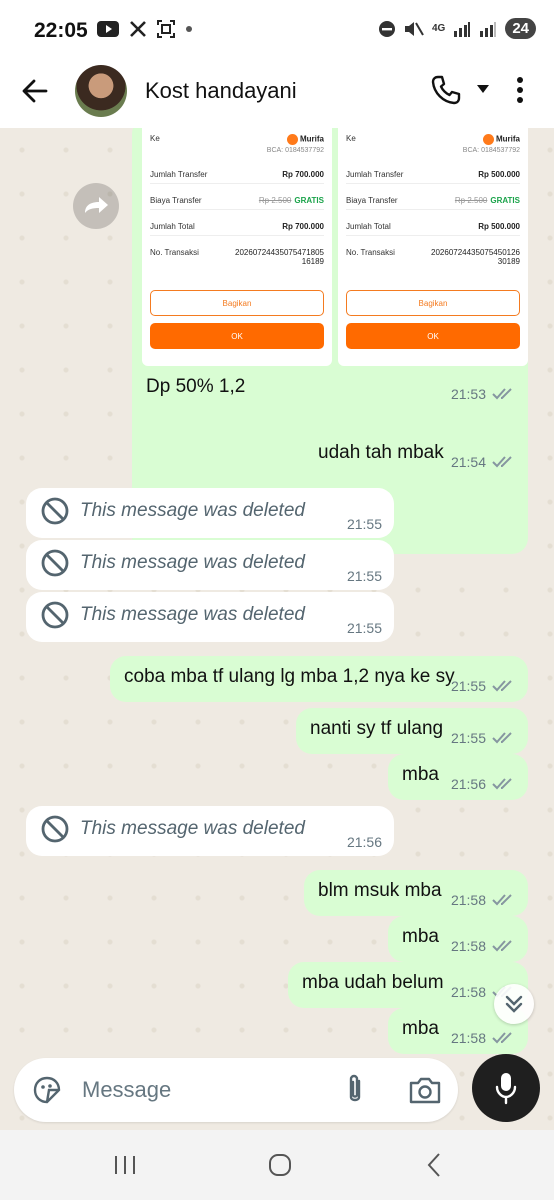 This screenshot has height=1200, width=554. I want to click on message-meta: 21:56, so click(483, 784).